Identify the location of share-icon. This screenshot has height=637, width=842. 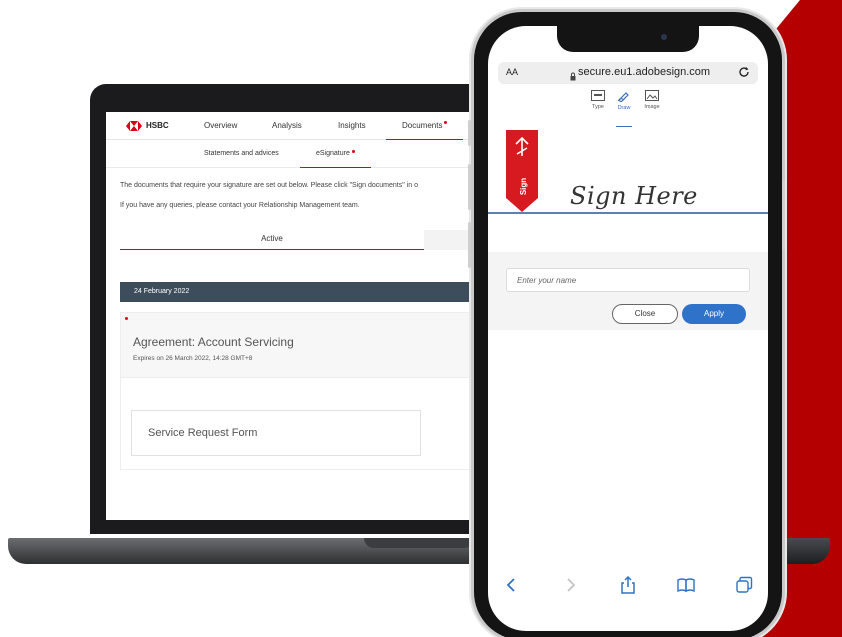
(628, 585).